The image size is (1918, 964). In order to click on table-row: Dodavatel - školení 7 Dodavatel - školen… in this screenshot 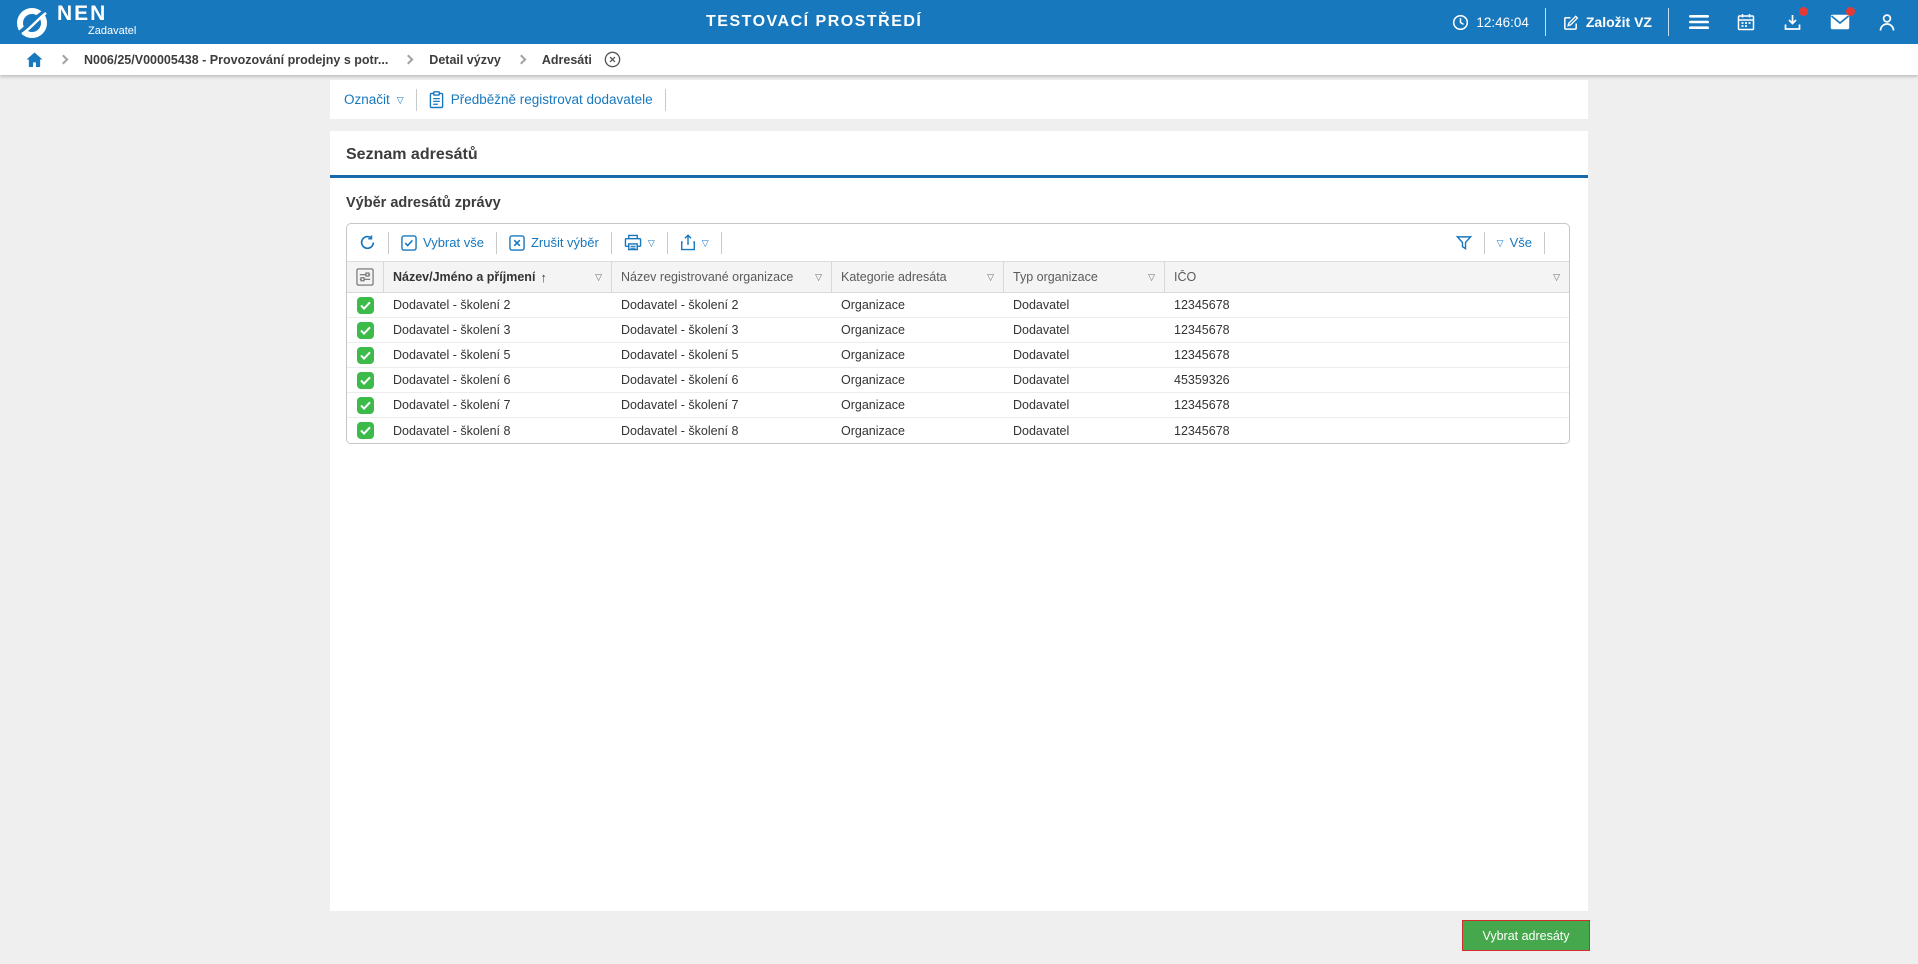, I will do `click(958, 405)`.